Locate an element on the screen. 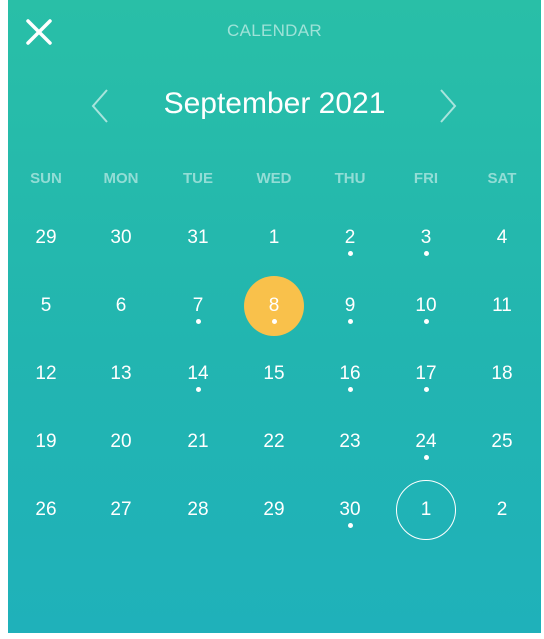 The image size is (544, 639). day-cell: 28 is located at coordinates (198, 510).